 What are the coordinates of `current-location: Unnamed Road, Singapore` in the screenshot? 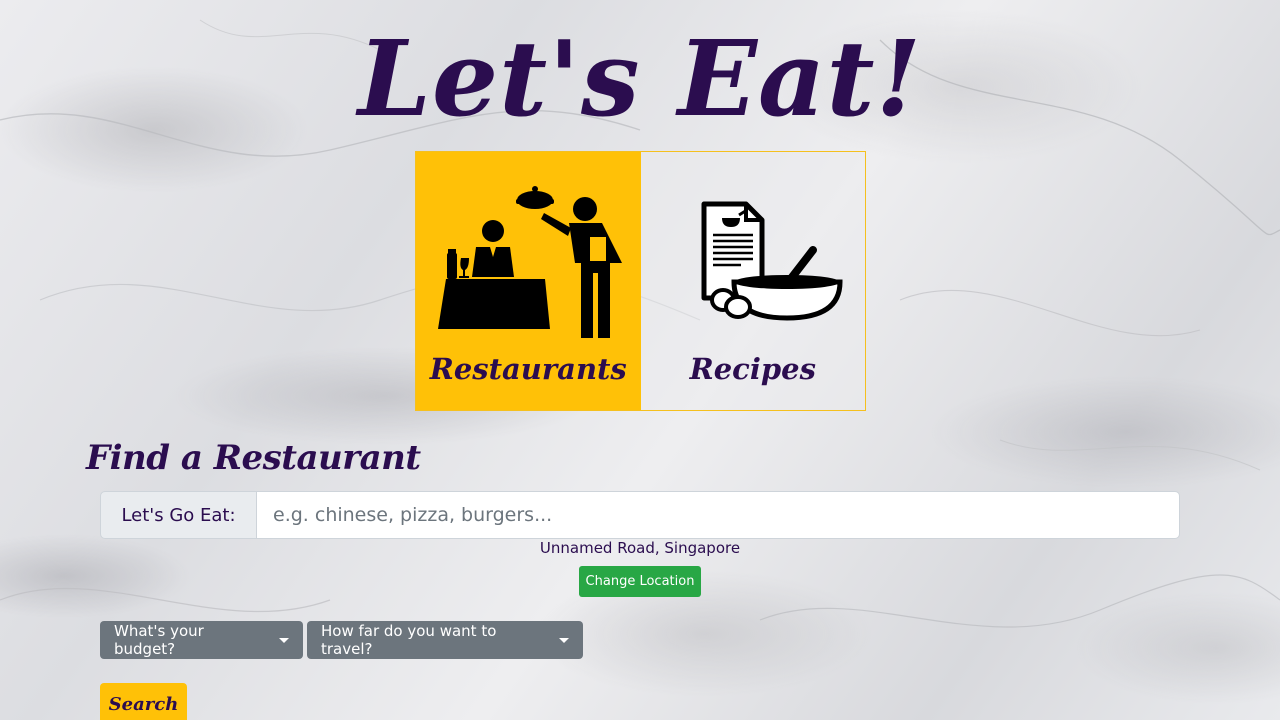 It's located at (640, 548).